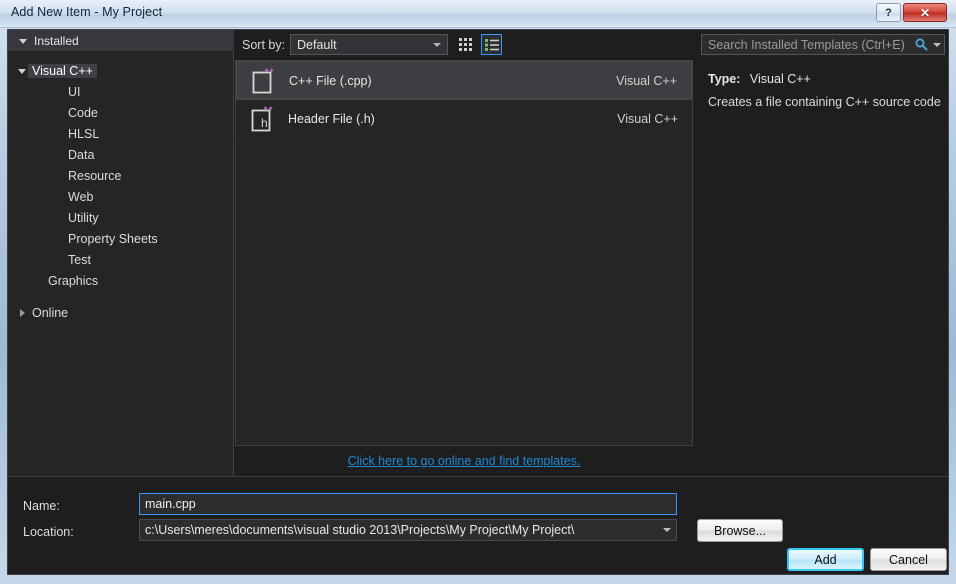 The image size is (956, 584). Describe the element at coordinates (264, 45) in the screenshot. I see `sort-by-label: Sort by:` at that location.